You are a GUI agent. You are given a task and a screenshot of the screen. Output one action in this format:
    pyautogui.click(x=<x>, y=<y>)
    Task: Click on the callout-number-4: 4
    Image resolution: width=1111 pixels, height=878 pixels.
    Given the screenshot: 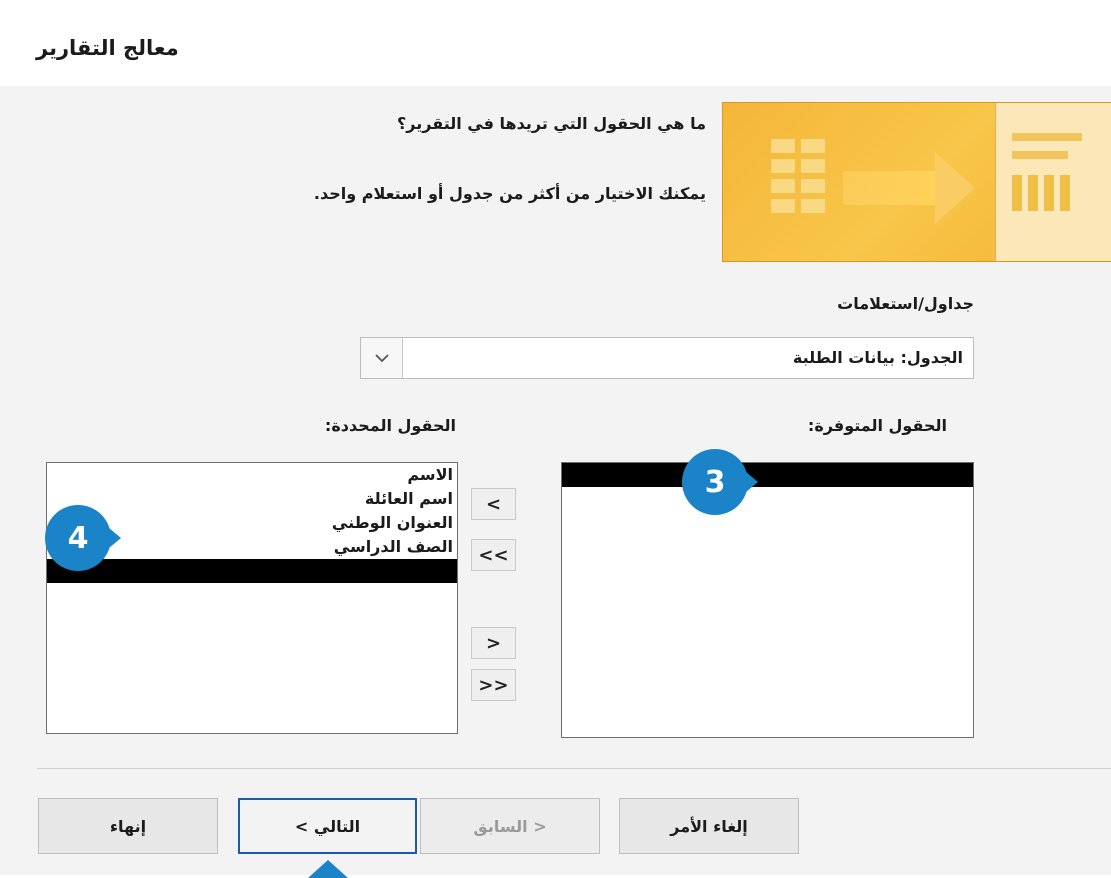 What is the action you would take?
    pyautogui.click(x=78, y=538)
    